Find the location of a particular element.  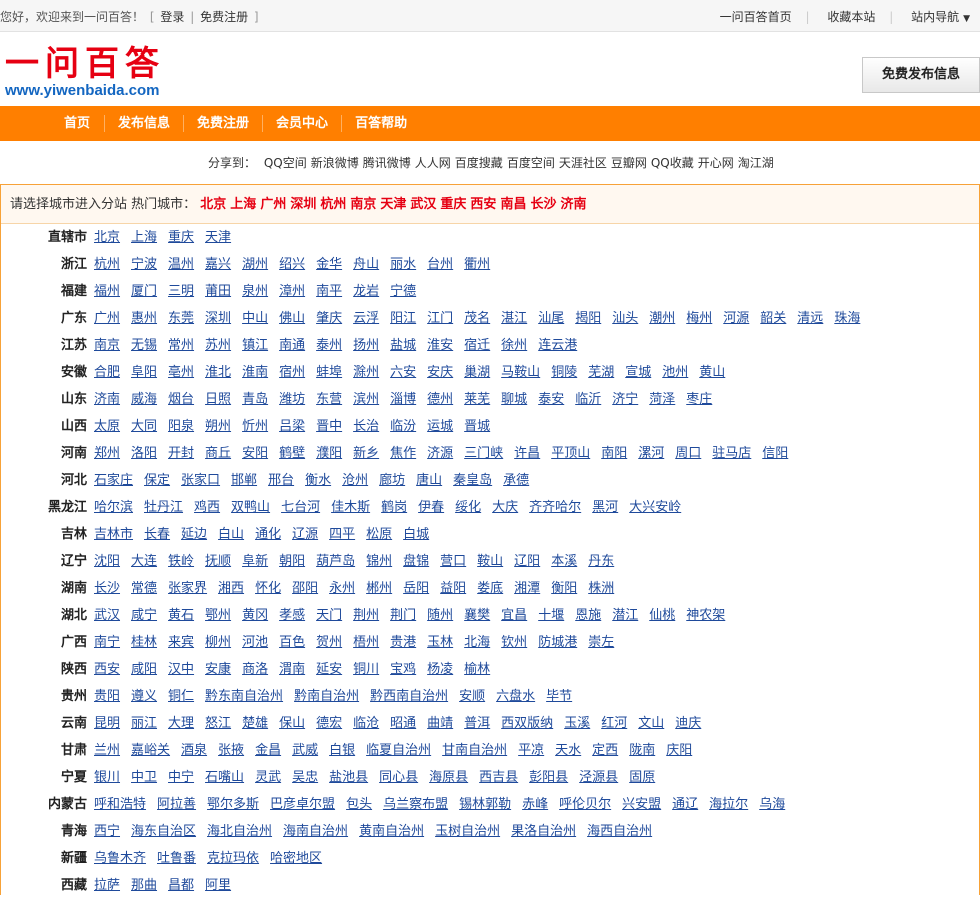

city-link: 通辽 is located at coordinates (685, 804).